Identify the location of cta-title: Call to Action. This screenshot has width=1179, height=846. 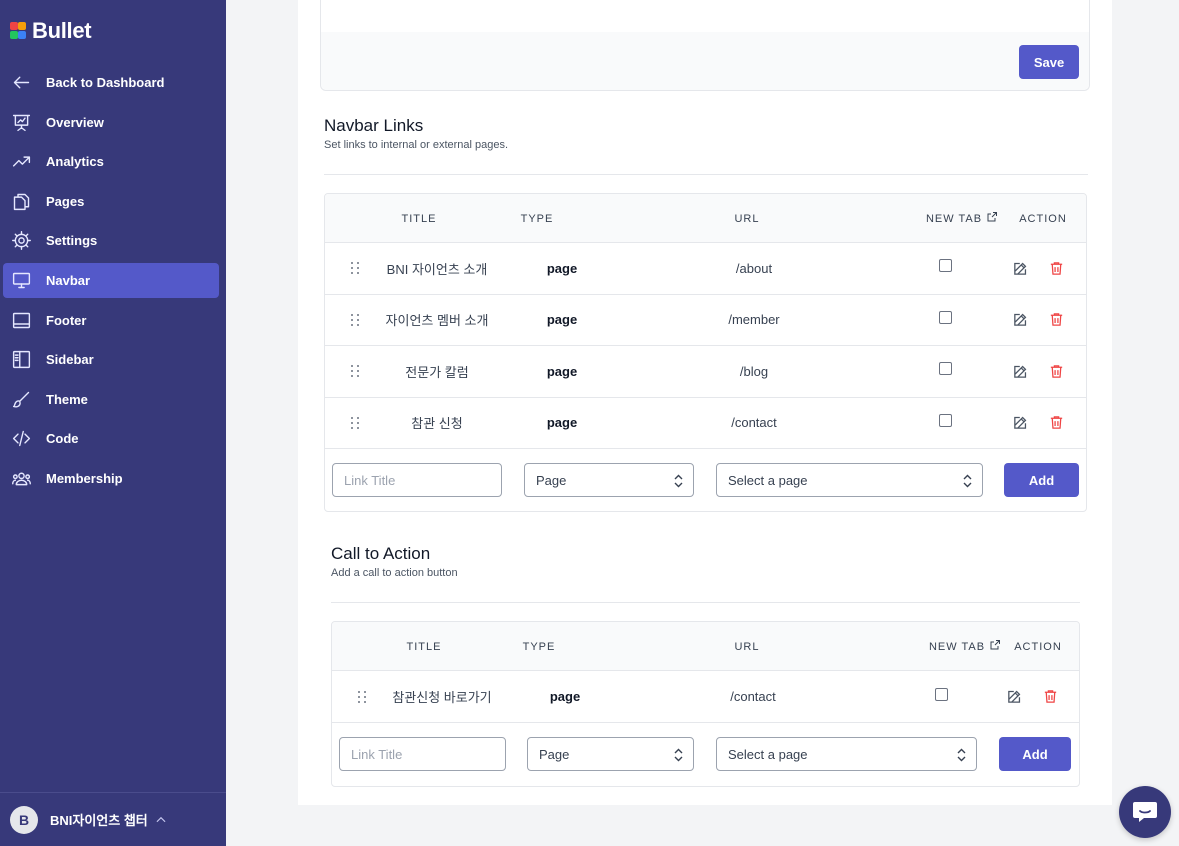
(381, 553).